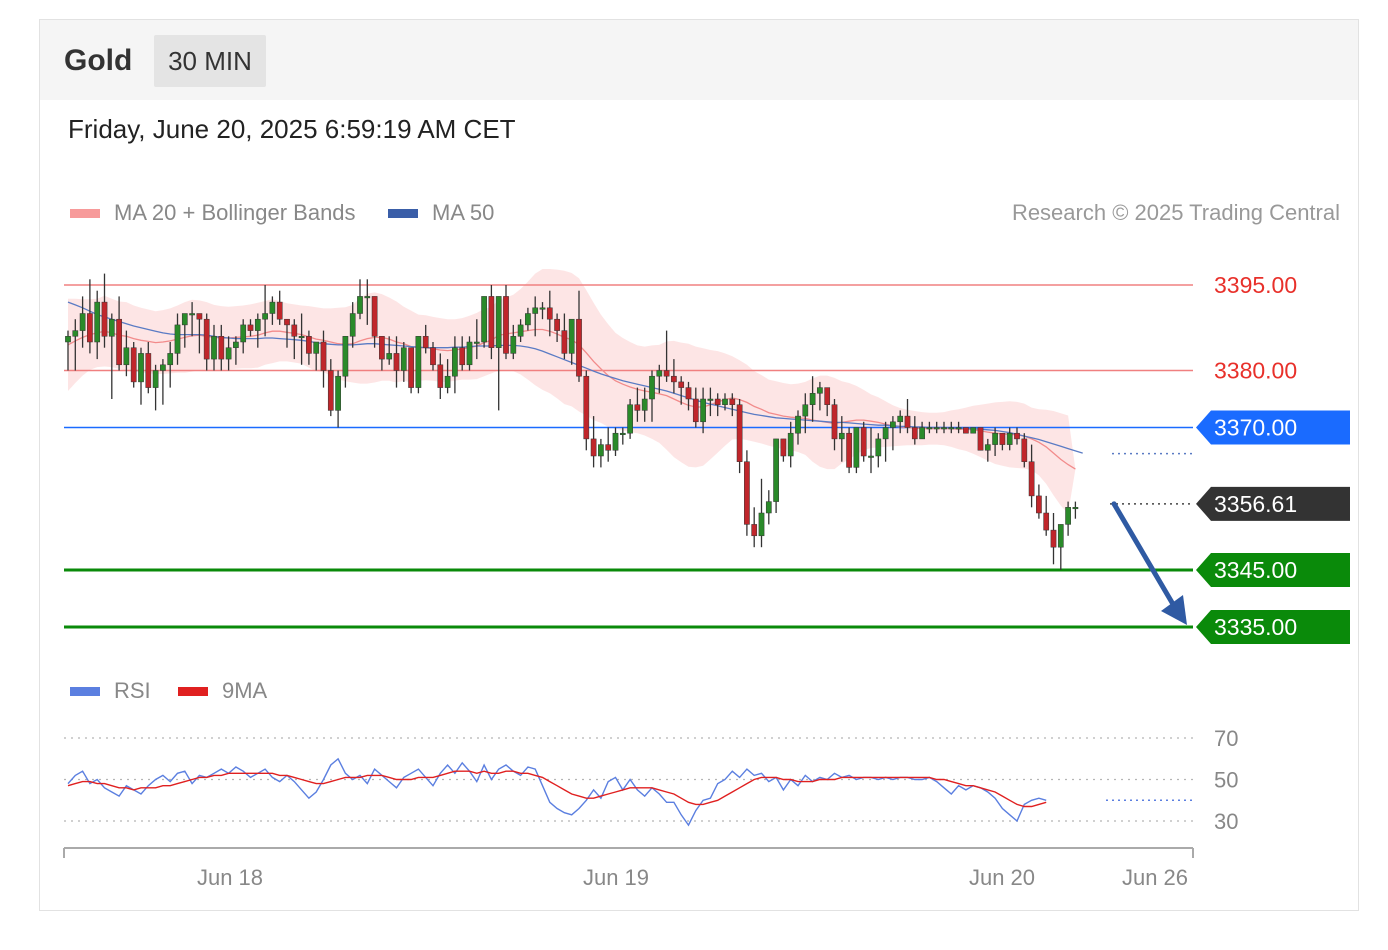  I want to click on price-label-3380.00: 3380.00, so click(1255, 371).